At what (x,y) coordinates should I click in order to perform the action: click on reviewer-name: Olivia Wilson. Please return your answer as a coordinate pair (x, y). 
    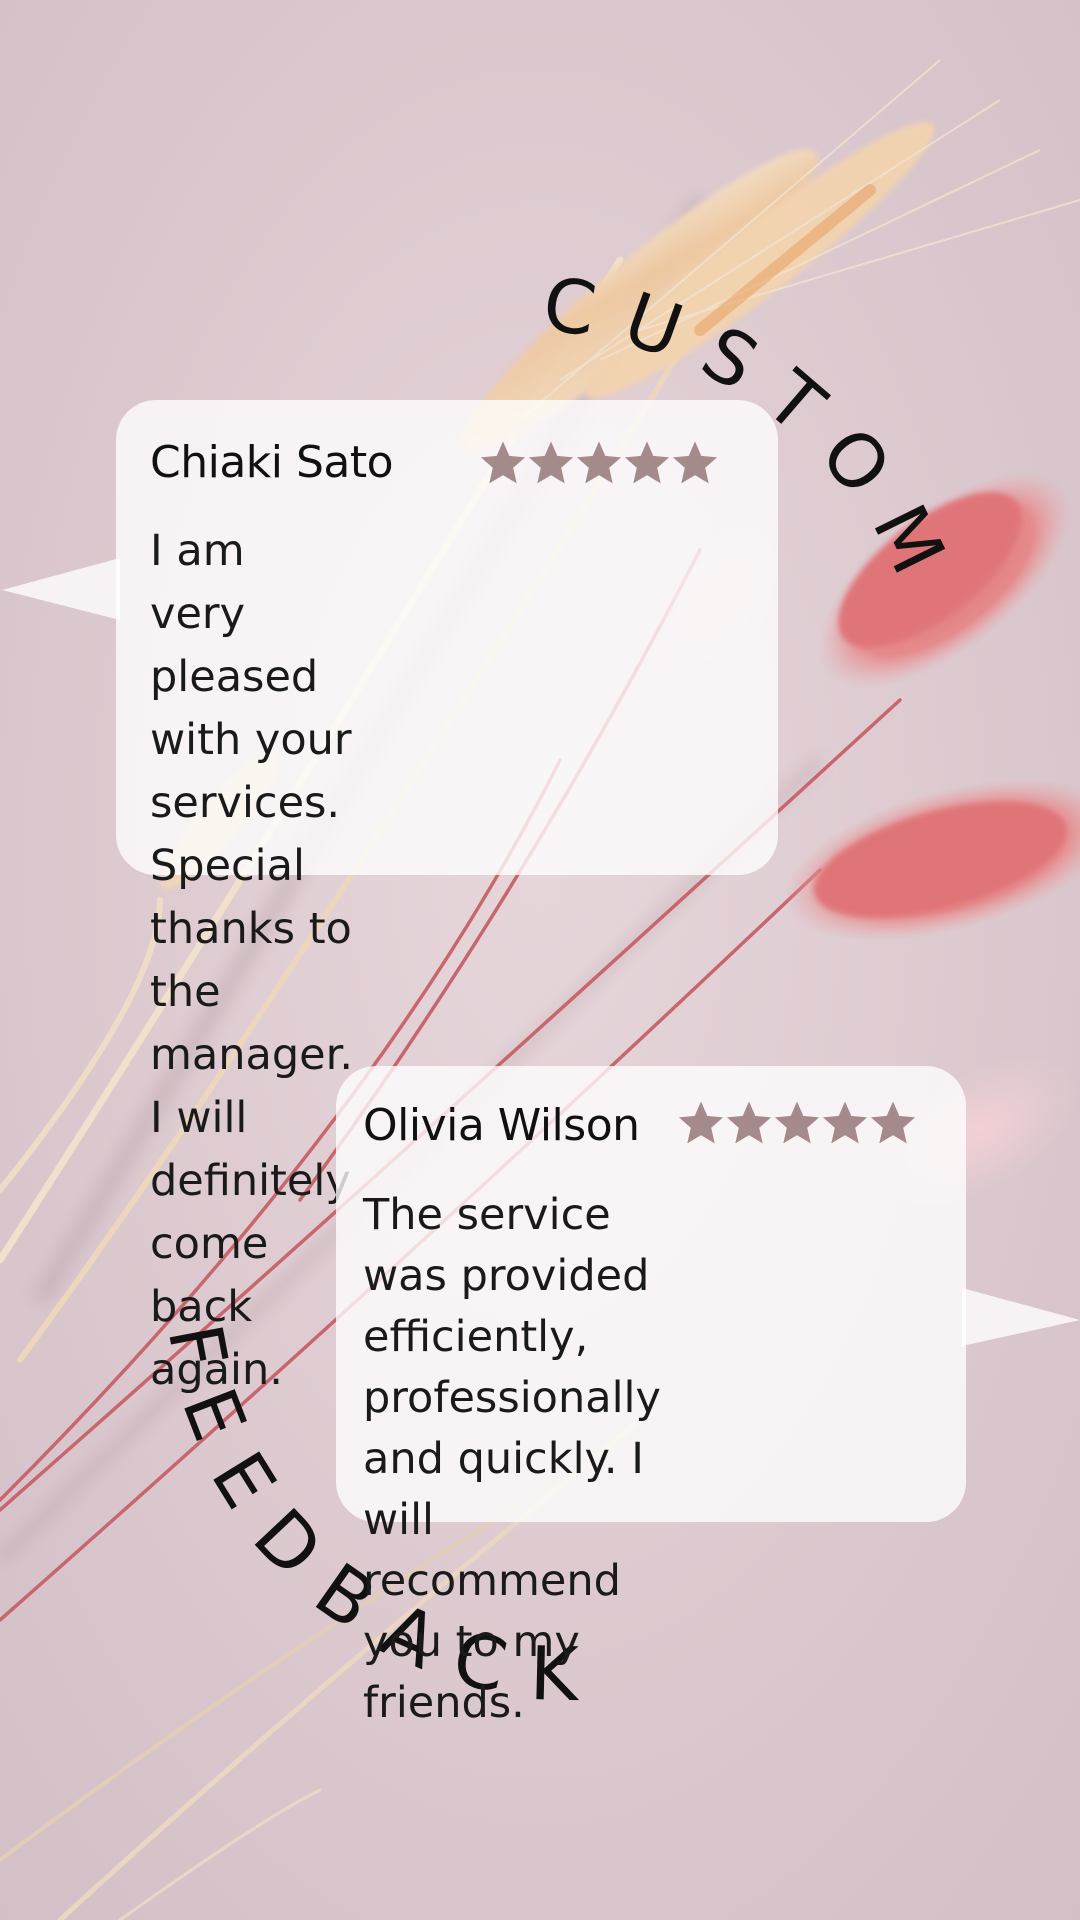
    Looking at the image, I should click on (501, 1125).